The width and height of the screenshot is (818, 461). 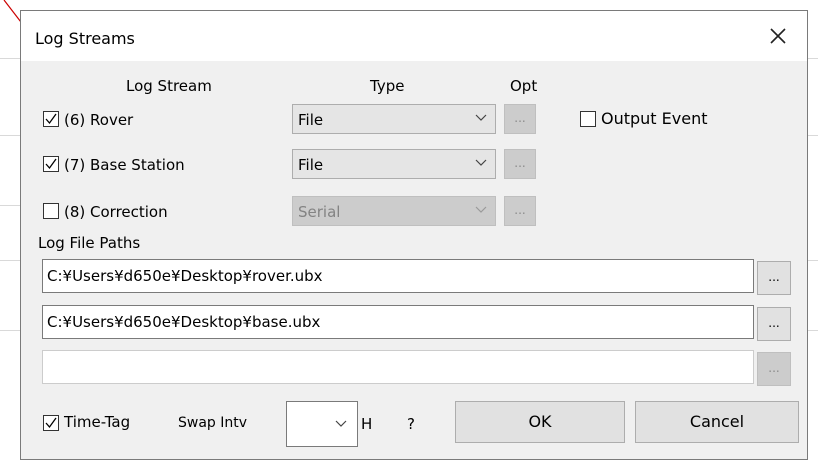 What do you see at coordinates (778, 36) in the screenshot?
I see `close-icon` at bounding box center [778, 36].